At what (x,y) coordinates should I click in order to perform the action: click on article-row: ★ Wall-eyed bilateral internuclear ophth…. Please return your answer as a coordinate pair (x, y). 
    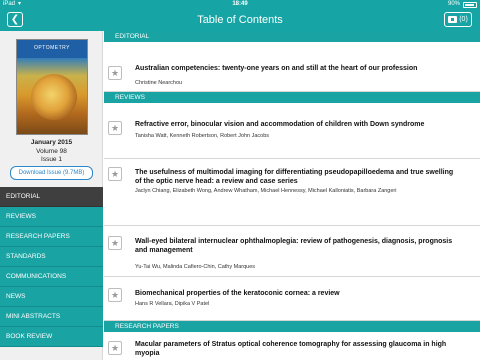
    Looking at the image, I should click on (292, 251).